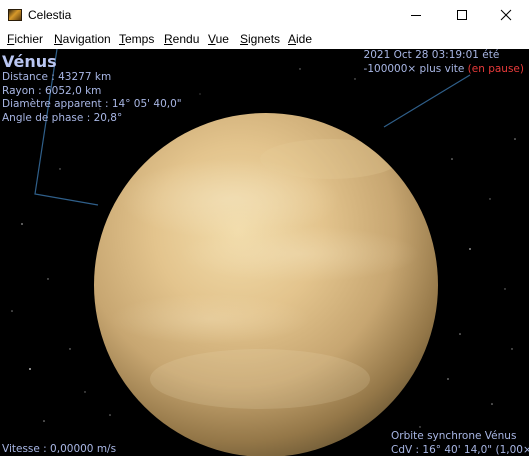  I want to click on title-bar: Celestia, so click(264, 15).